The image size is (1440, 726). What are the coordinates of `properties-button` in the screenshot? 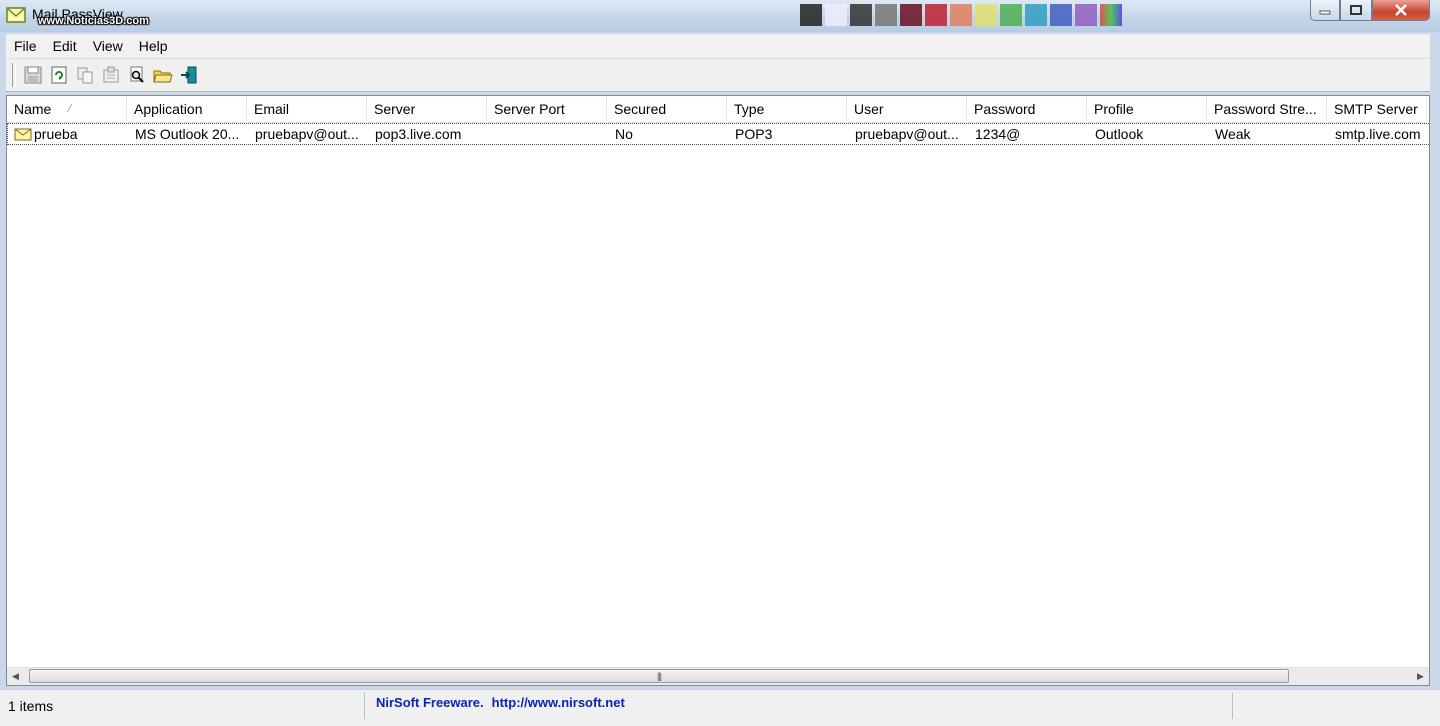 It's located at (111, 75).